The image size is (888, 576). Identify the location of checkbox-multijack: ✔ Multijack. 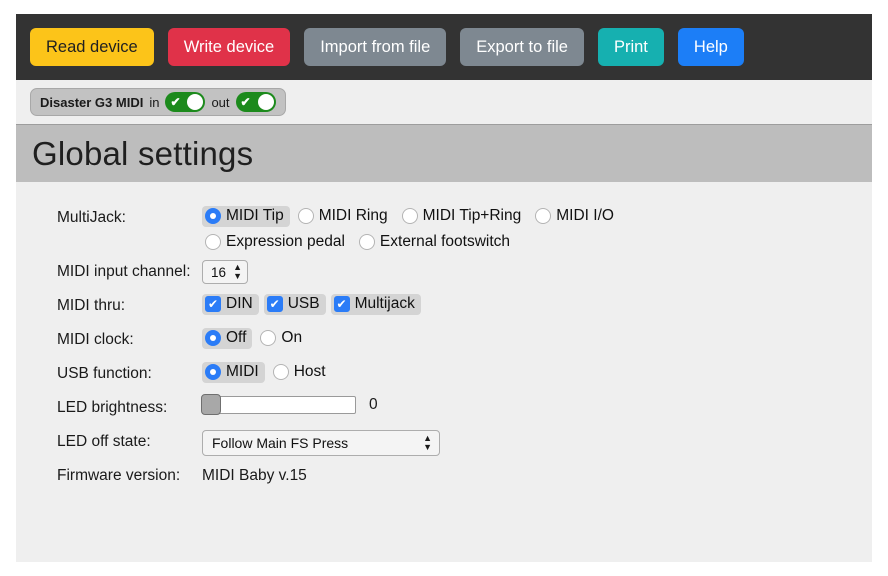
(375, 304).